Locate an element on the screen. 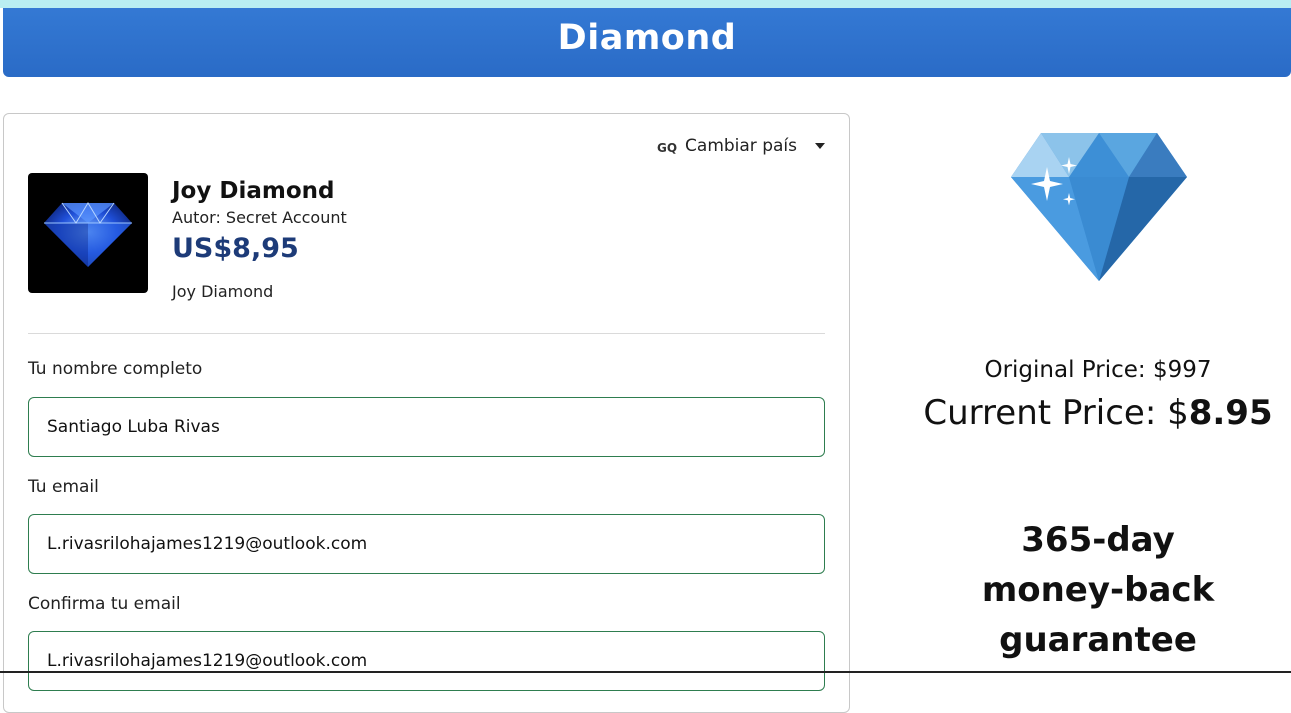 This screenshot has height=713, width=1291. divider is located at coordinates (426, 333).